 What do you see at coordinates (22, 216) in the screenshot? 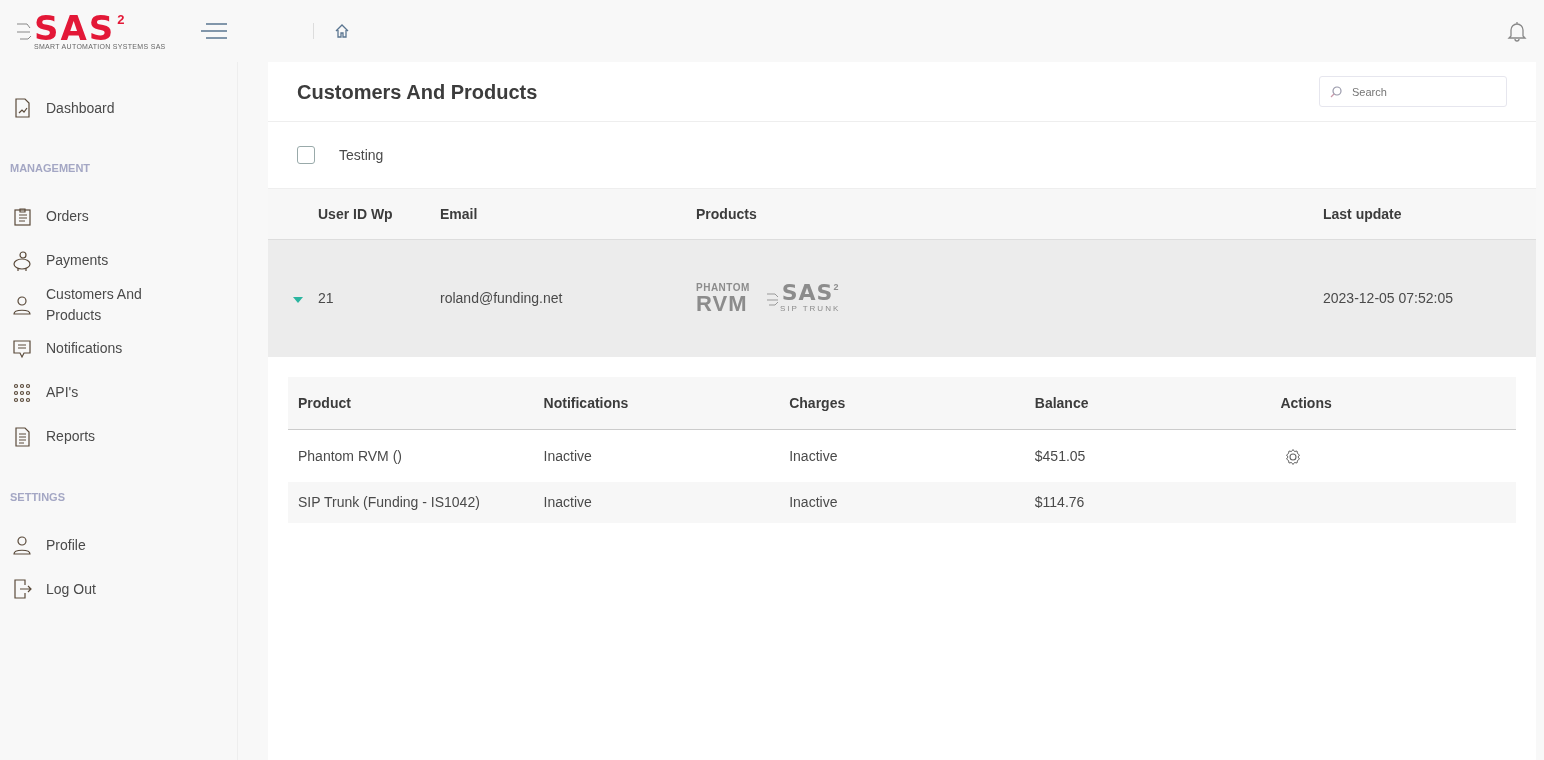
I see `clipboard-list-icon` at bounding box center [22, 216].